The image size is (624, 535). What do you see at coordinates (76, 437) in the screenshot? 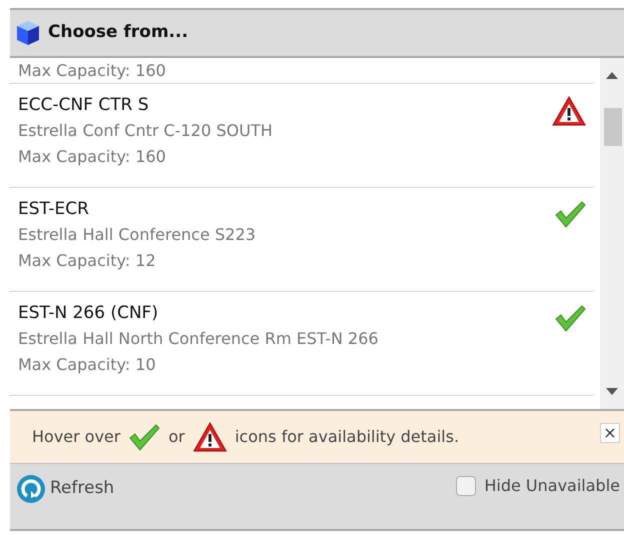
I see `hint-text: Hover over` at bounding box center [76, 437].